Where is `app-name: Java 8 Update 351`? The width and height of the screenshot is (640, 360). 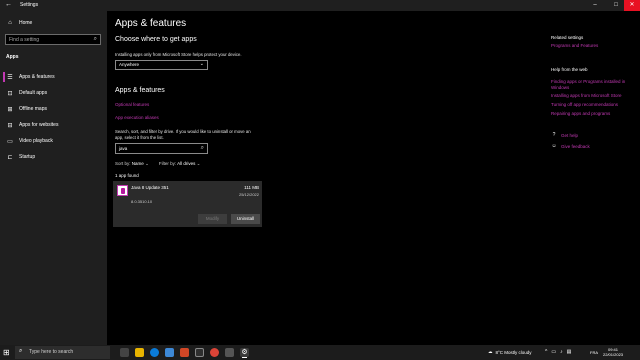
app-name: Java 8 Update 351 is located at coordinates (150, 187).